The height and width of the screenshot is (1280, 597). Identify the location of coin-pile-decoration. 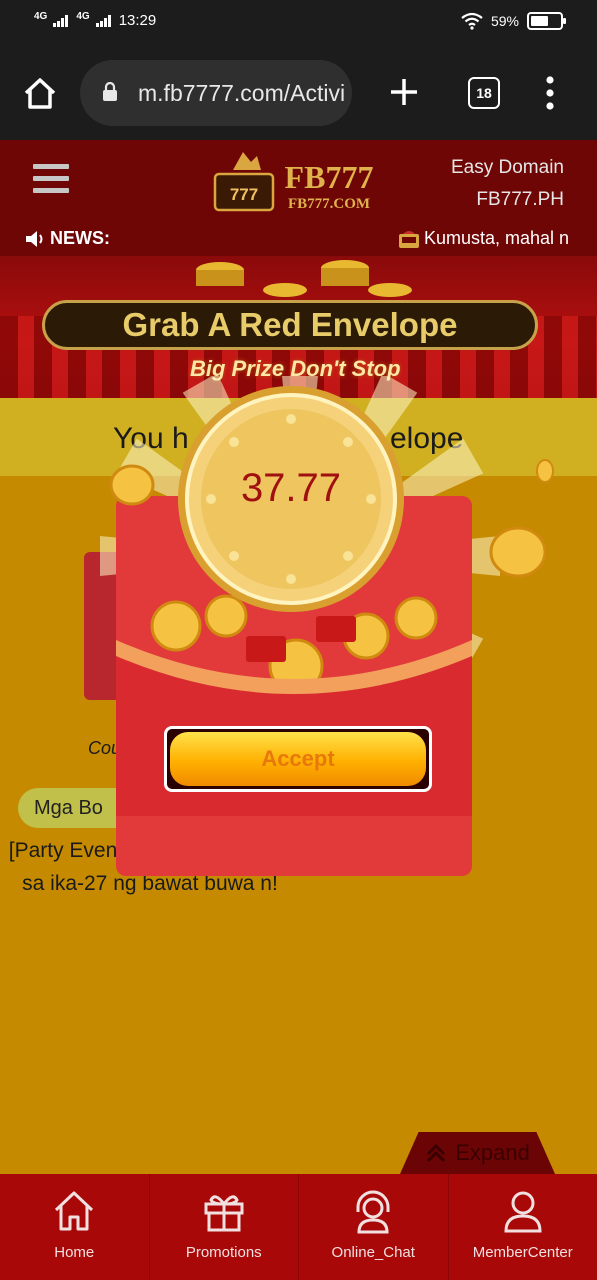
(304, 278).